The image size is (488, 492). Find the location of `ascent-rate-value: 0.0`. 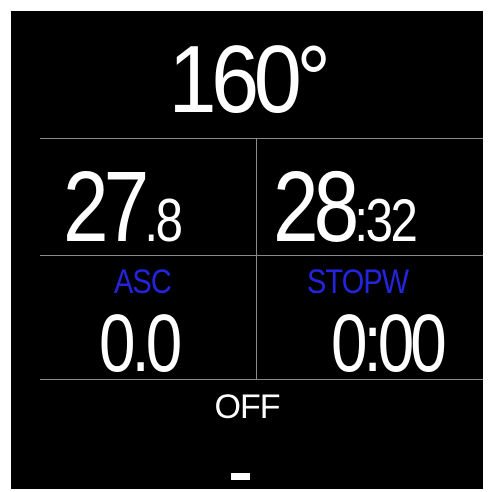

ascent-rate-value: 0.0 is located at coordinates (140, 343).